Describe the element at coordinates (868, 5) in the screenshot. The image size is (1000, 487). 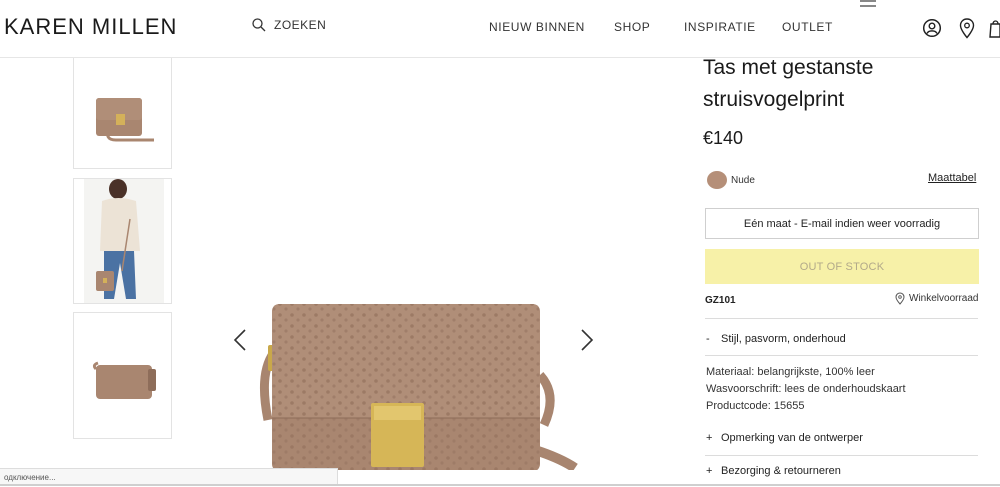
I see `menu-icon` at that location.